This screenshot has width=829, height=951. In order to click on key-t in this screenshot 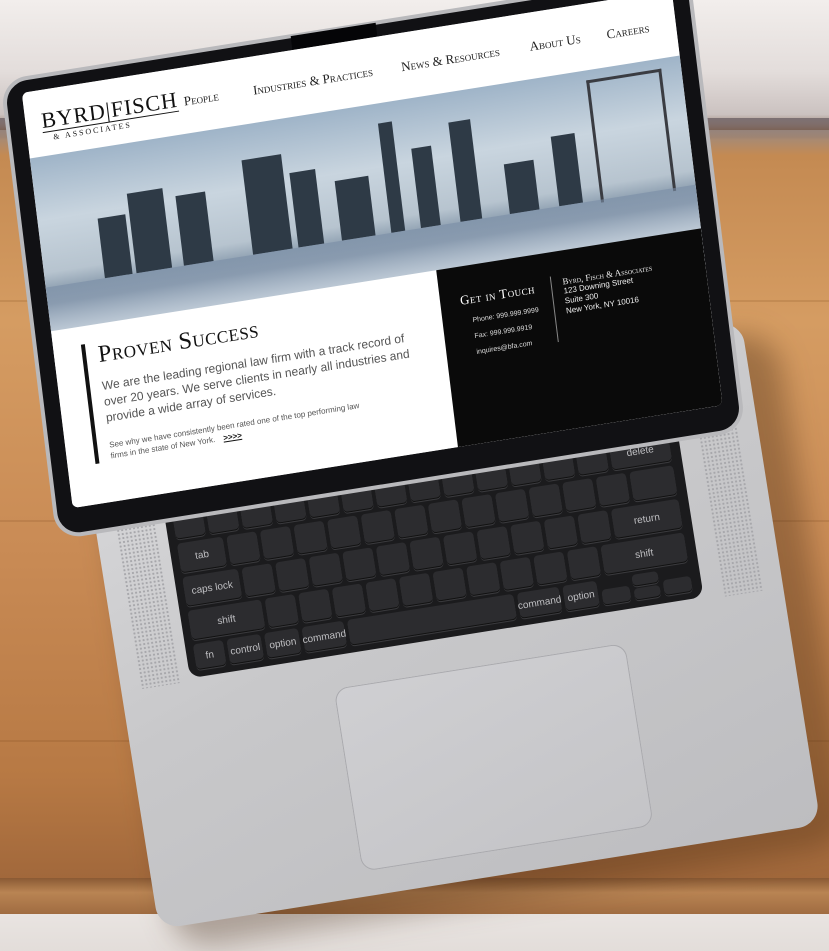, I will do `click(377, 527)`.